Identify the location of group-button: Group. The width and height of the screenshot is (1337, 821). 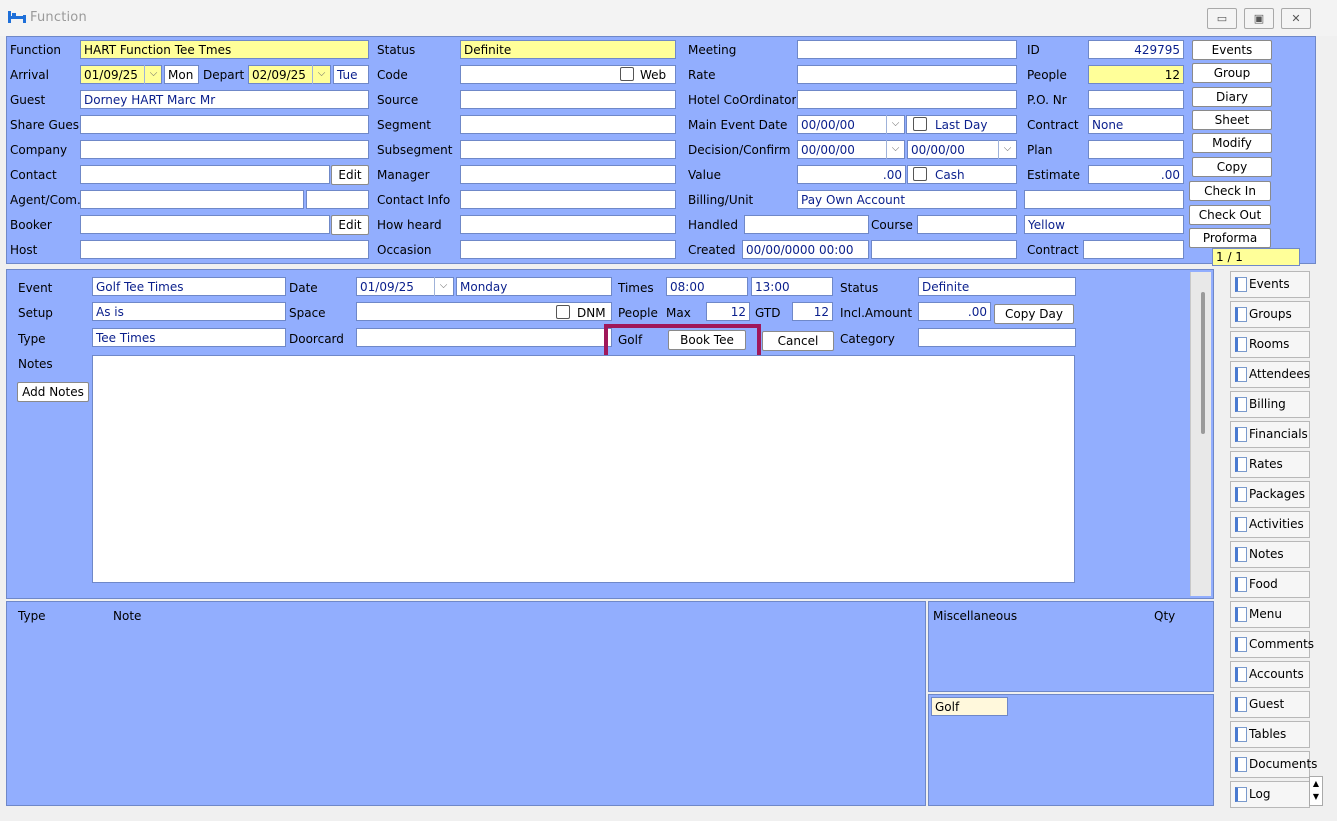
(1232, 73).